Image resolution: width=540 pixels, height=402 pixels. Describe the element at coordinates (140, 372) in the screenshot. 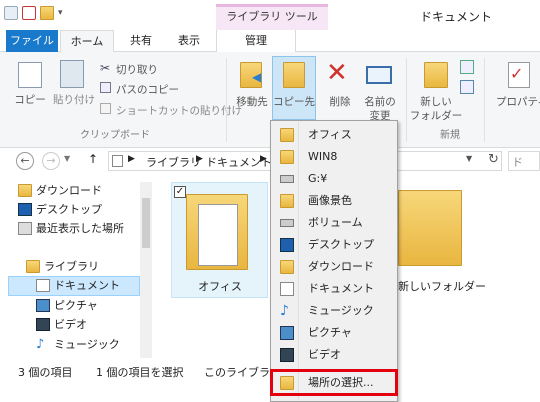

I see `selected-count: 1 個の項目を選択` at that location.